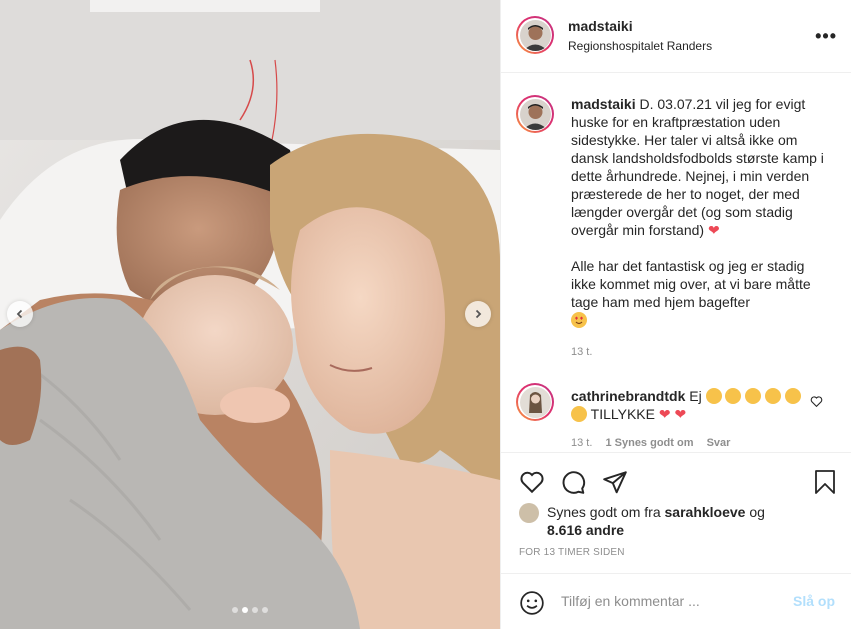  Describe the element at coordinates (581, 443) in the screenshot. I see `comment-time: 13 t.` at that location.